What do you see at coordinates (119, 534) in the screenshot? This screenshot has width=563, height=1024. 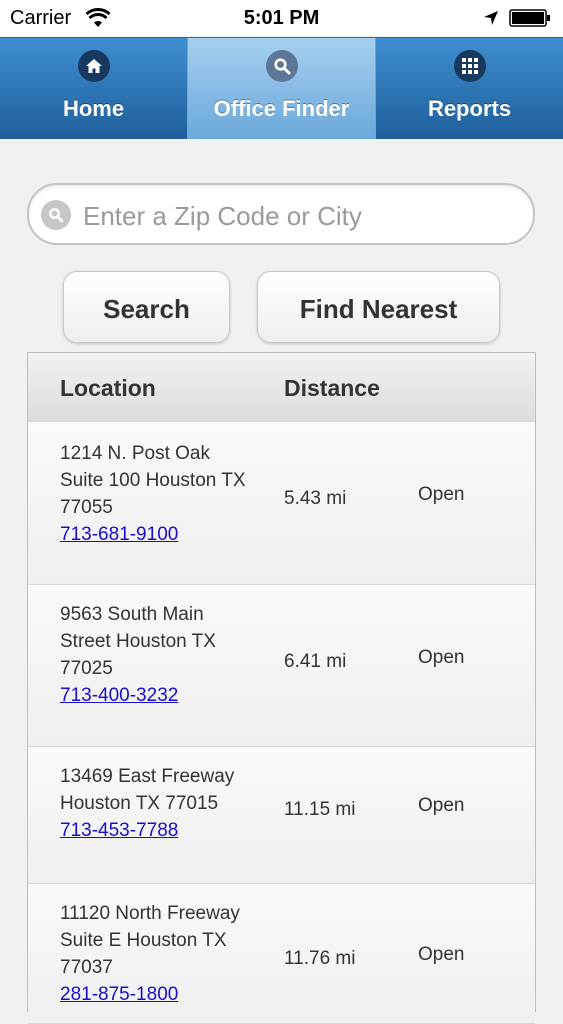 I see `phone-link: 713-681-9100` at bounding box center [119, 534].